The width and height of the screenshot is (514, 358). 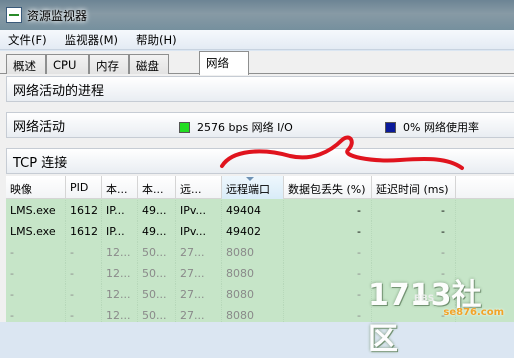 I want to click on table-row: - -12... 50... 27... 8080- -, so click(x=260, y=252).